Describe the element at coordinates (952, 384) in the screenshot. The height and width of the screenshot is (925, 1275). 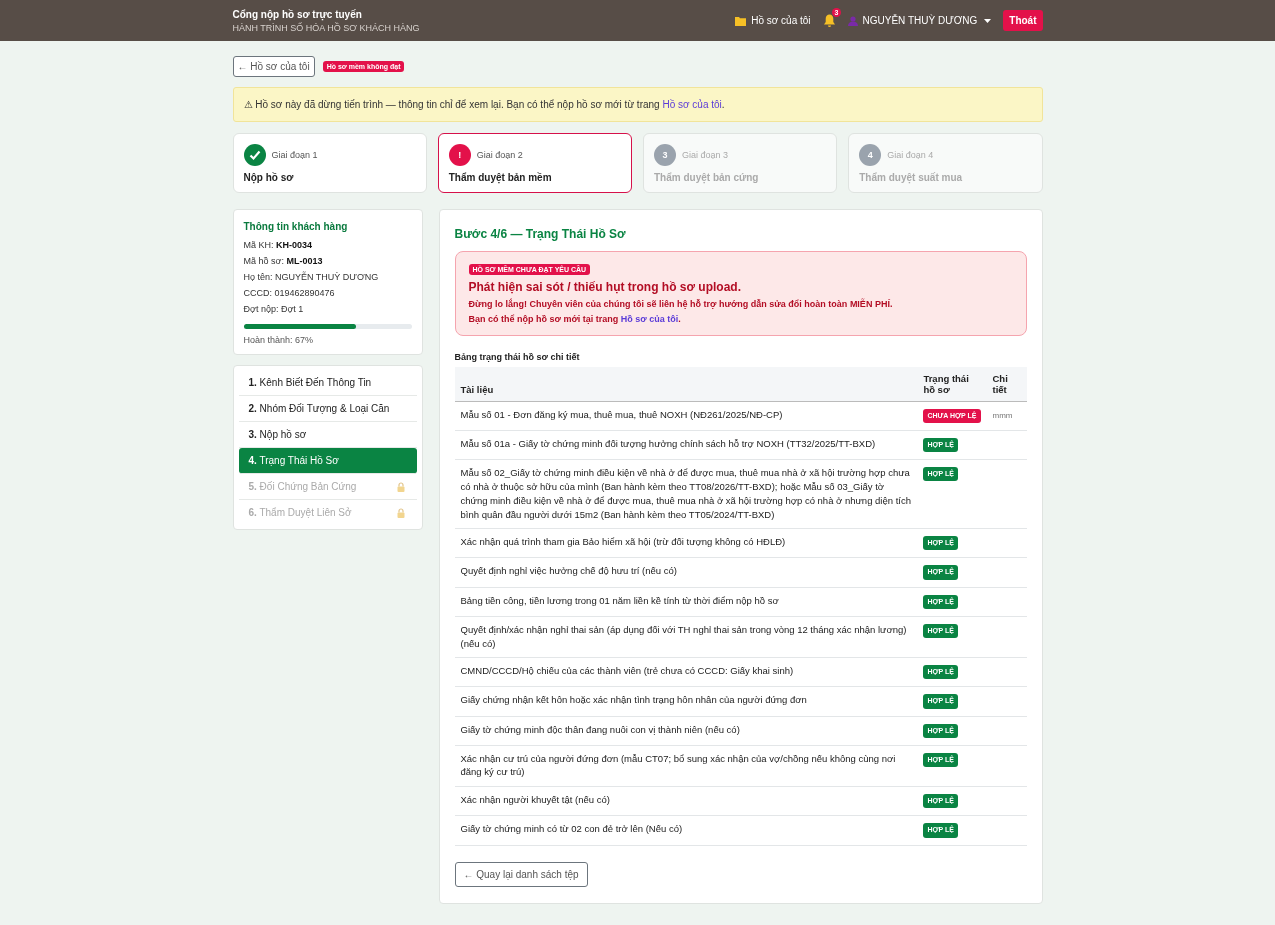
I see `column-header: Trạng thái hồ sơ` at that location.